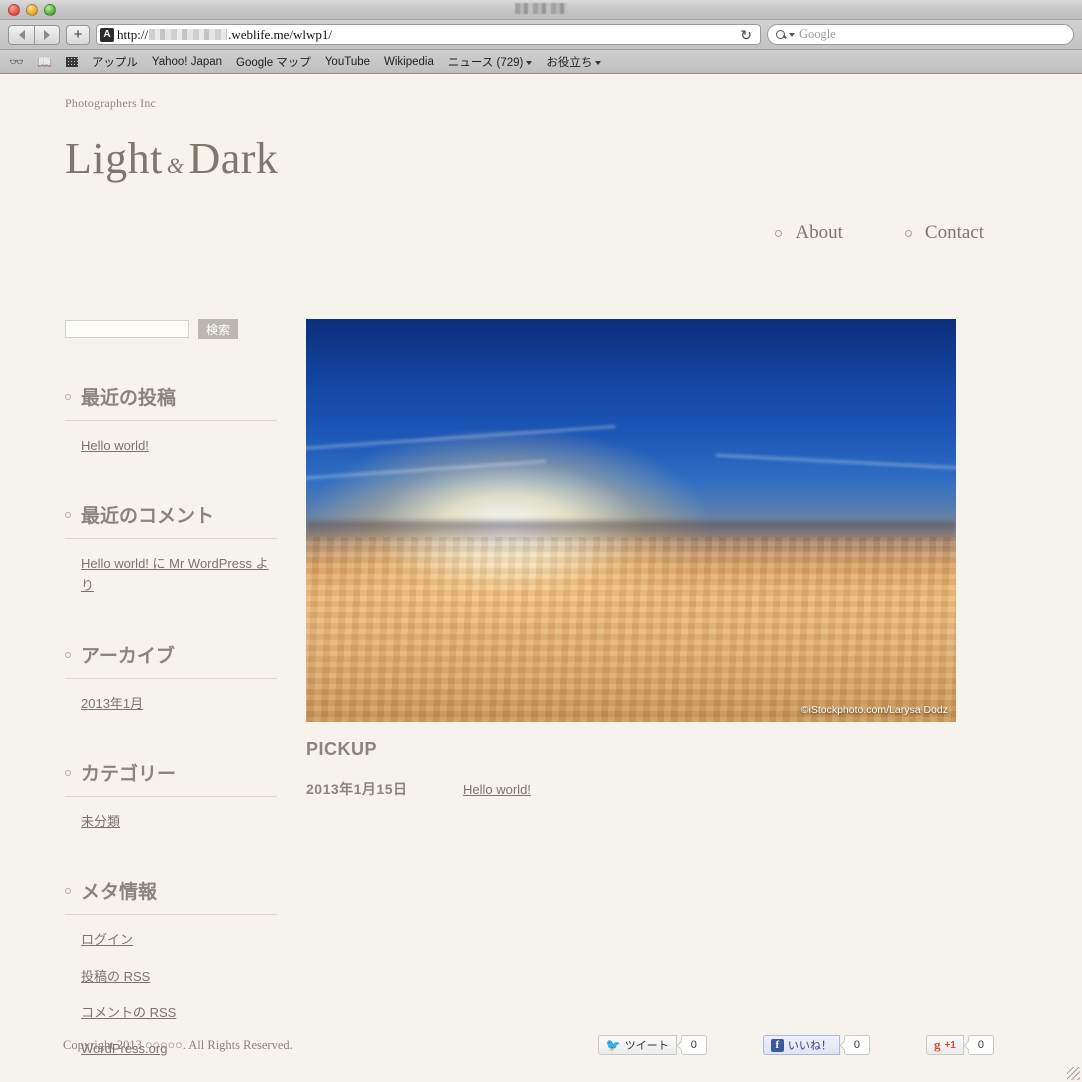  I want to click on url-scheme: http://, so click(133, 34).